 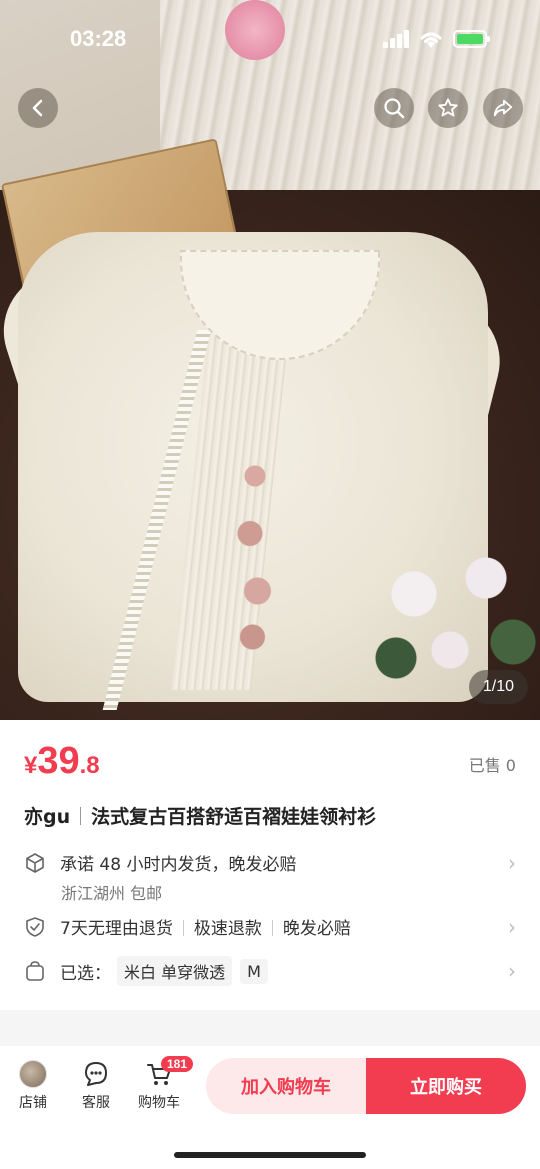 What do you see at coordinates (270, 1028) in the screenshot?
I see `section-divider` at bounding box center [270, 1028].